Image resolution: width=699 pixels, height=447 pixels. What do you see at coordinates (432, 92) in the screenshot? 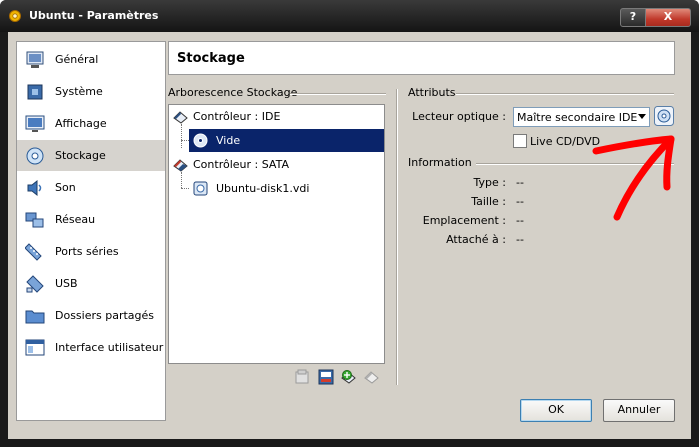
I see `attributes-title: Attributs` at bounding box center [432, 92].